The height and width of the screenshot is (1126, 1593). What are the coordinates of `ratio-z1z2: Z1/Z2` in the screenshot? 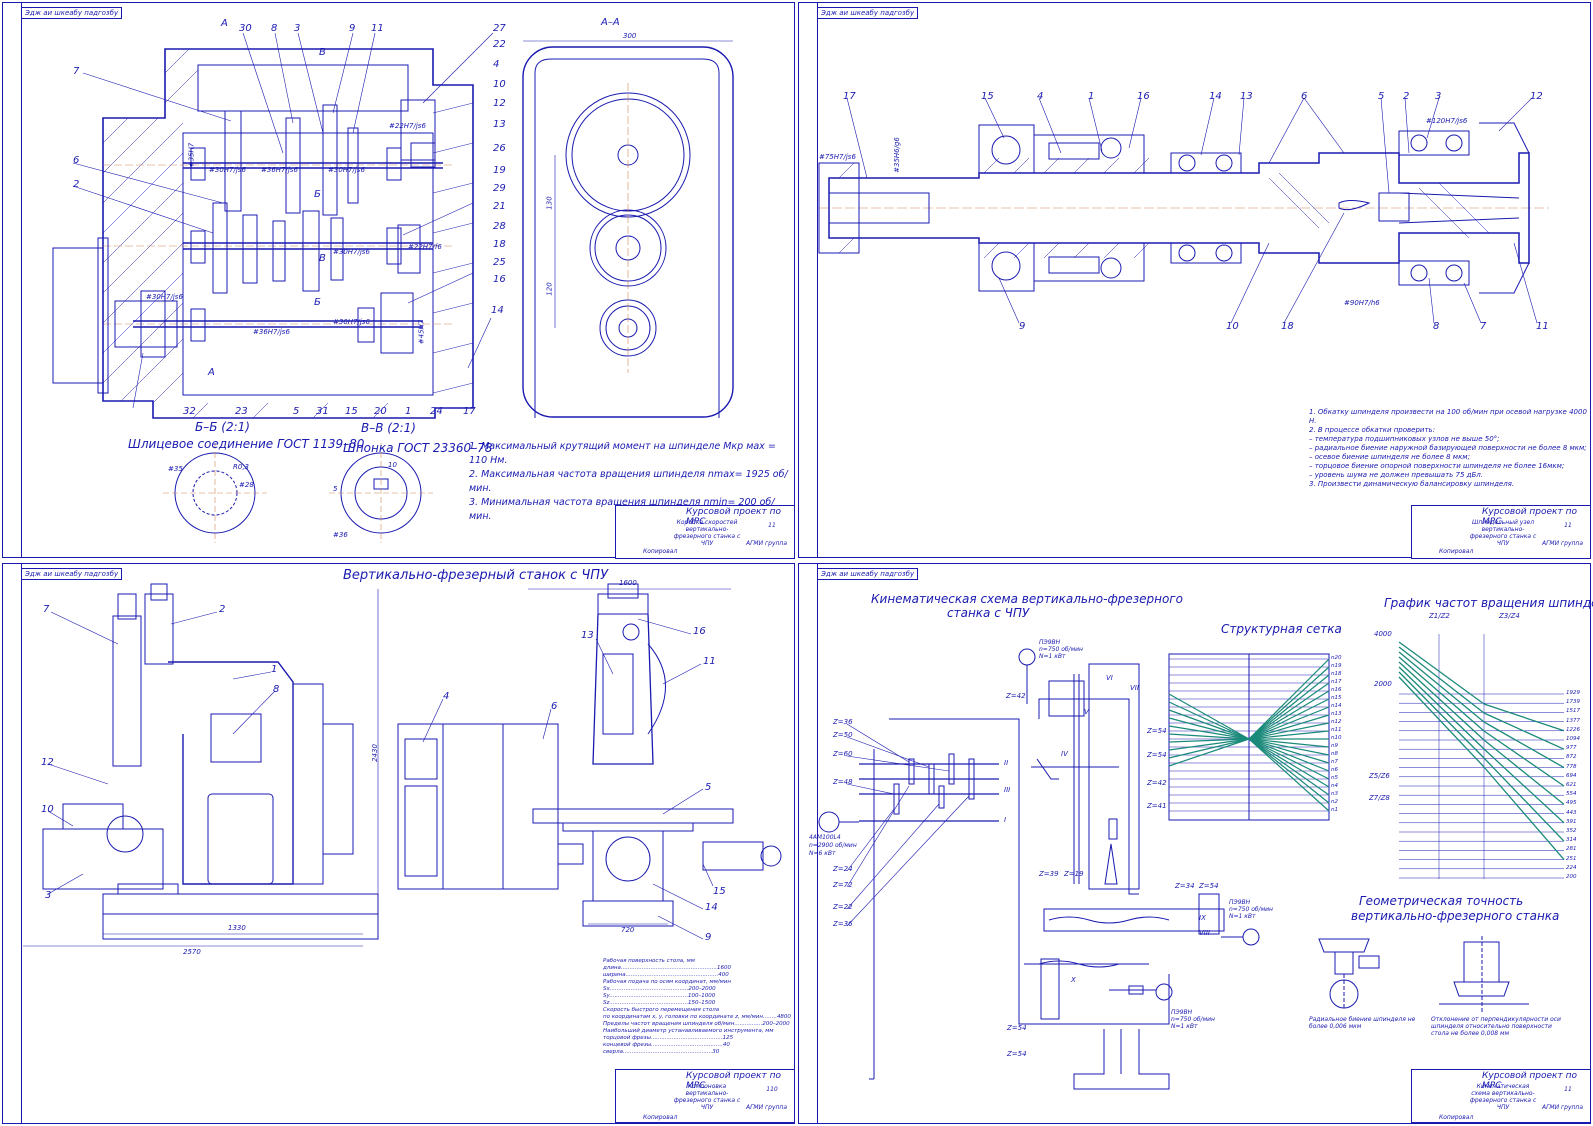 It's located at (1439, 616).